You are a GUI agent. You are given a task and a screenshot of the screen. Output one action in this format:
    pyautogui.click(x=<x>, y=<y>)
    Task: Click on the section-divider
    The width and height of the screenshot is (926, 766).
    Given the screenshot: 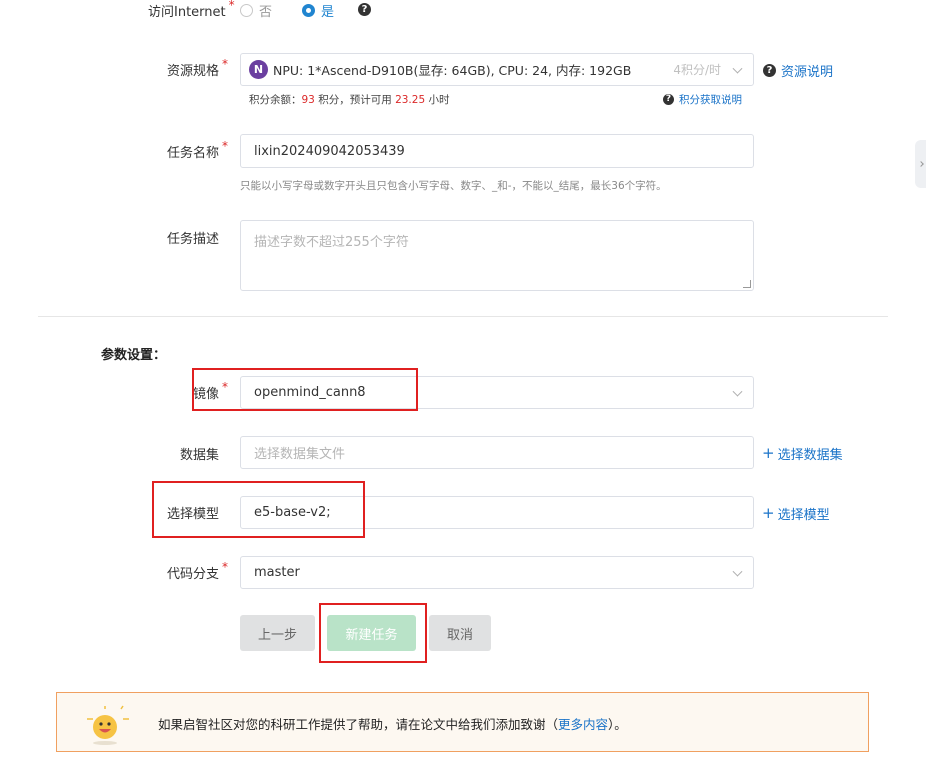 What is the action you would take?
    pyautogui.click(x=463, y=316)
    